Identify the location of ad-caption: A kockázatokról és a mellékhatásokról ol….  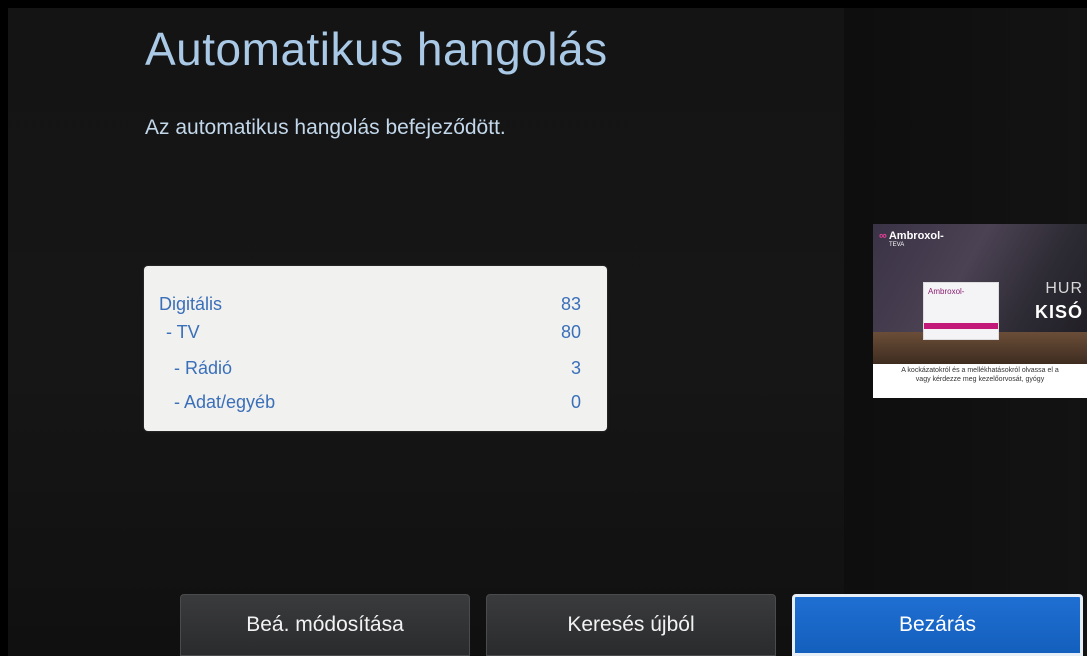
(980, 375).